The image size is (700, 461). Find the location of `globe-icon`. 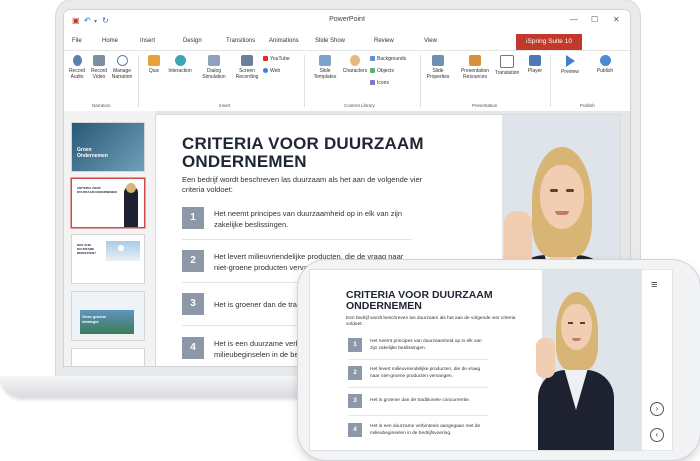

globe-icon is located at coordinates (265, 71).